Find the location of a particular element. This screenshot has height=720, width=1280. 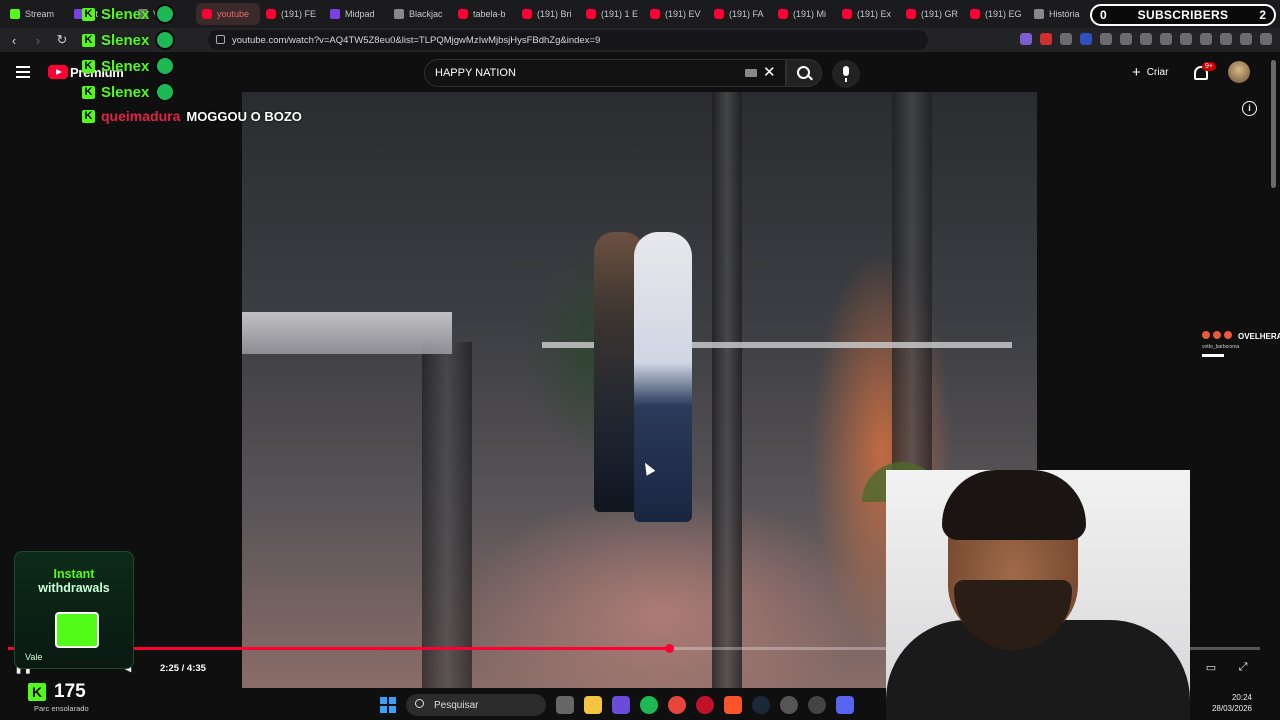

browser-tab: (191) EG is located at coordinates (996, 14).